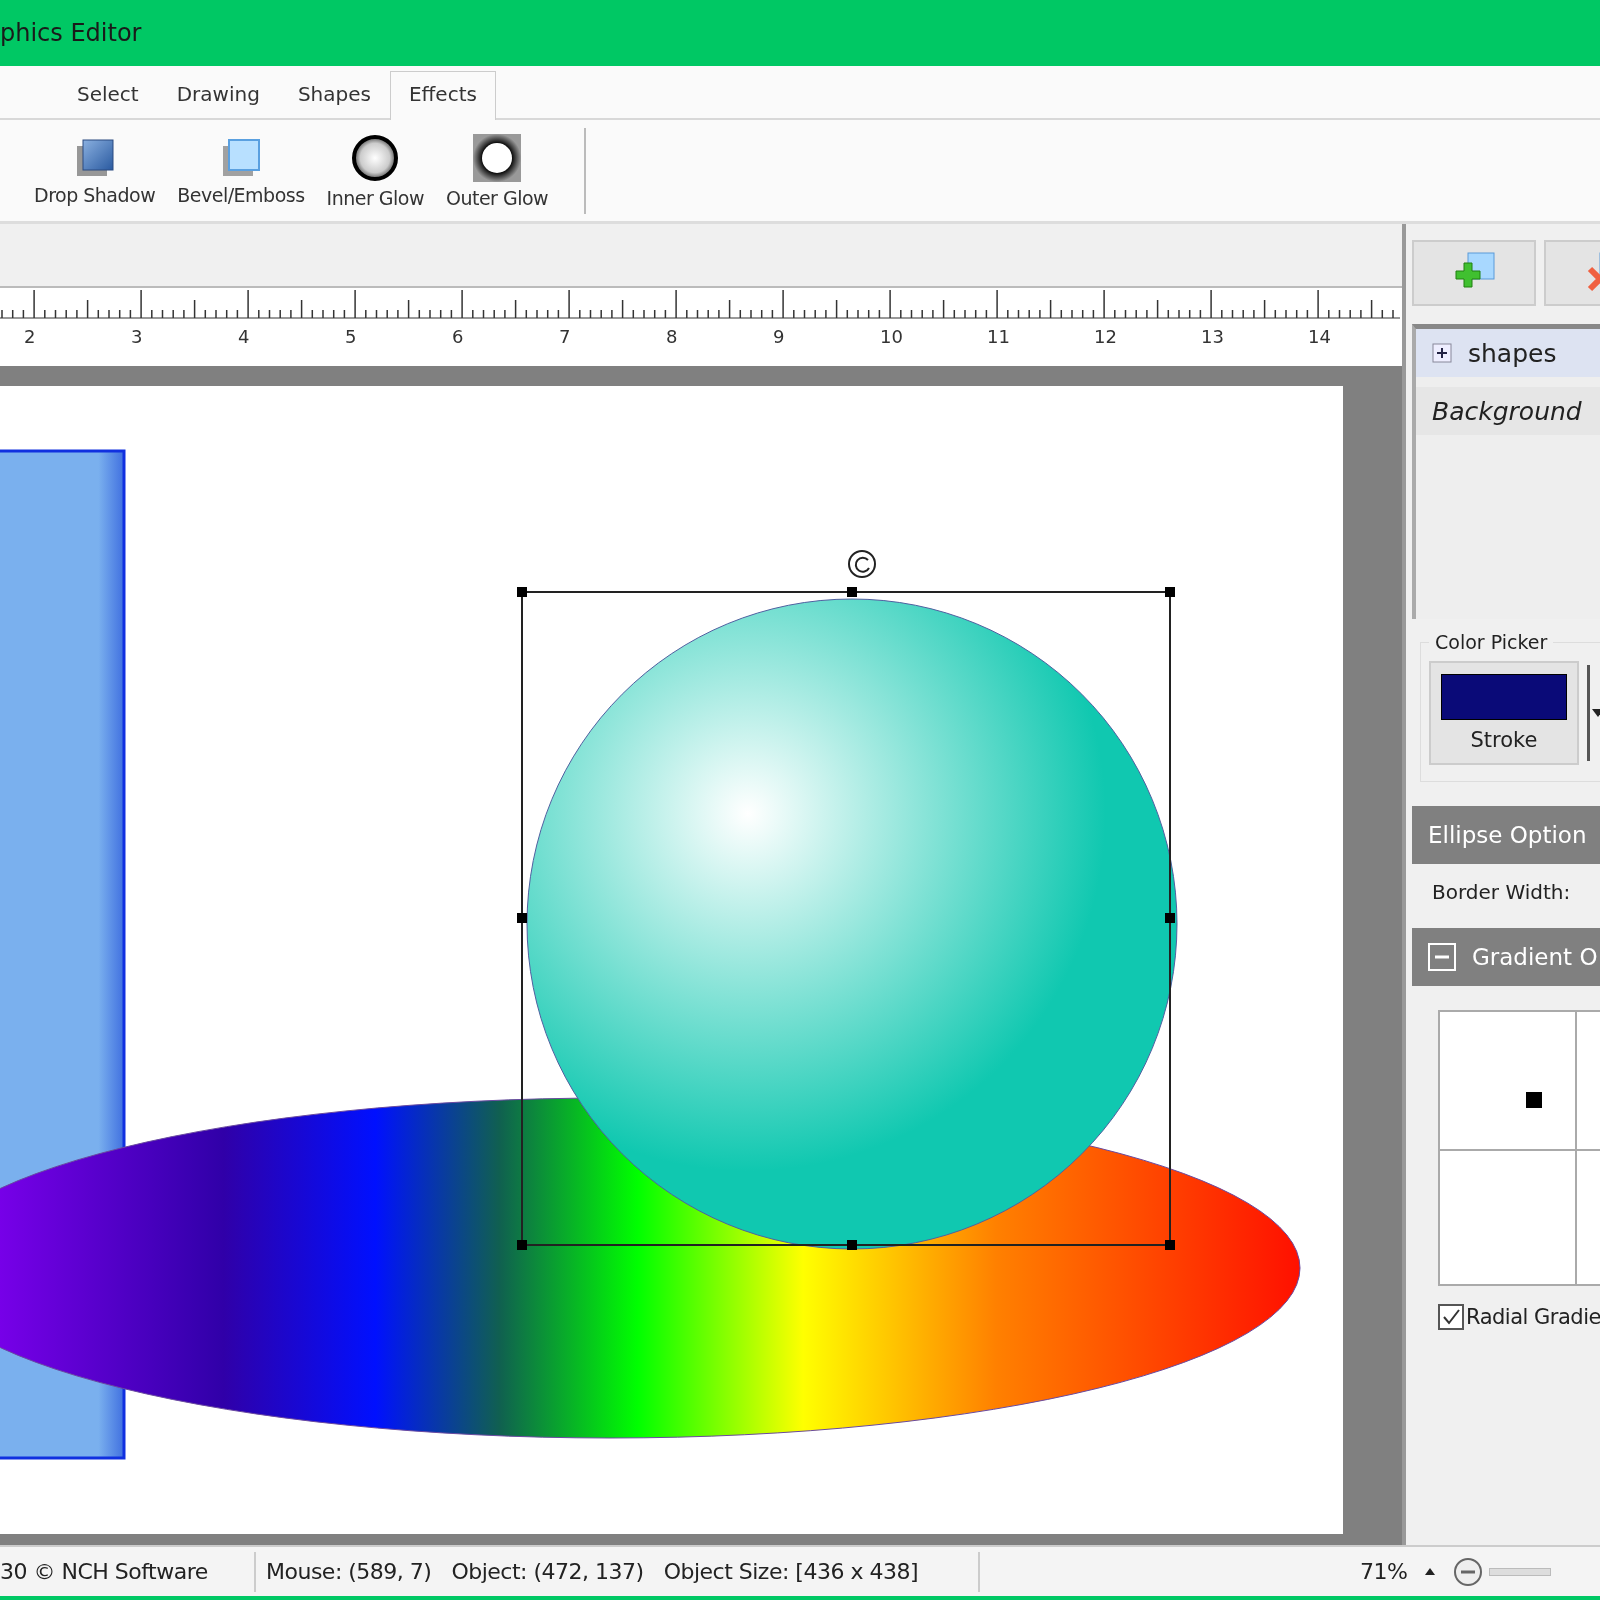 Image resolution: width=1600 pixels, height=1600 pixels. I want to click on zoom-slider-track, so click(1520, 1571).